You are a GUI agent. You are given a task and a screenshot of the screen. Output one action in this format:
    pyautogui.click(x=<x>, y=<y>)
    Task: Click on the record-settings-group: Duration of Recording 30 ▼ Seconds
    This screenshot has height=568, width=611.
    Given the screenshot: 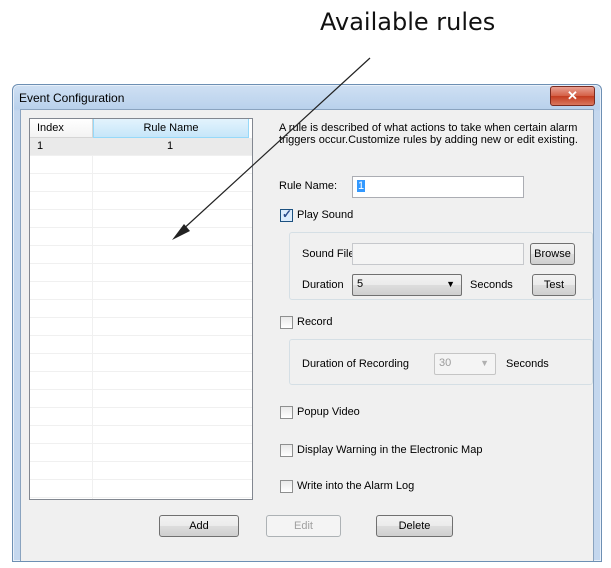 What is the action you would take?
    pyautogui.click(x=441, y=362)
    